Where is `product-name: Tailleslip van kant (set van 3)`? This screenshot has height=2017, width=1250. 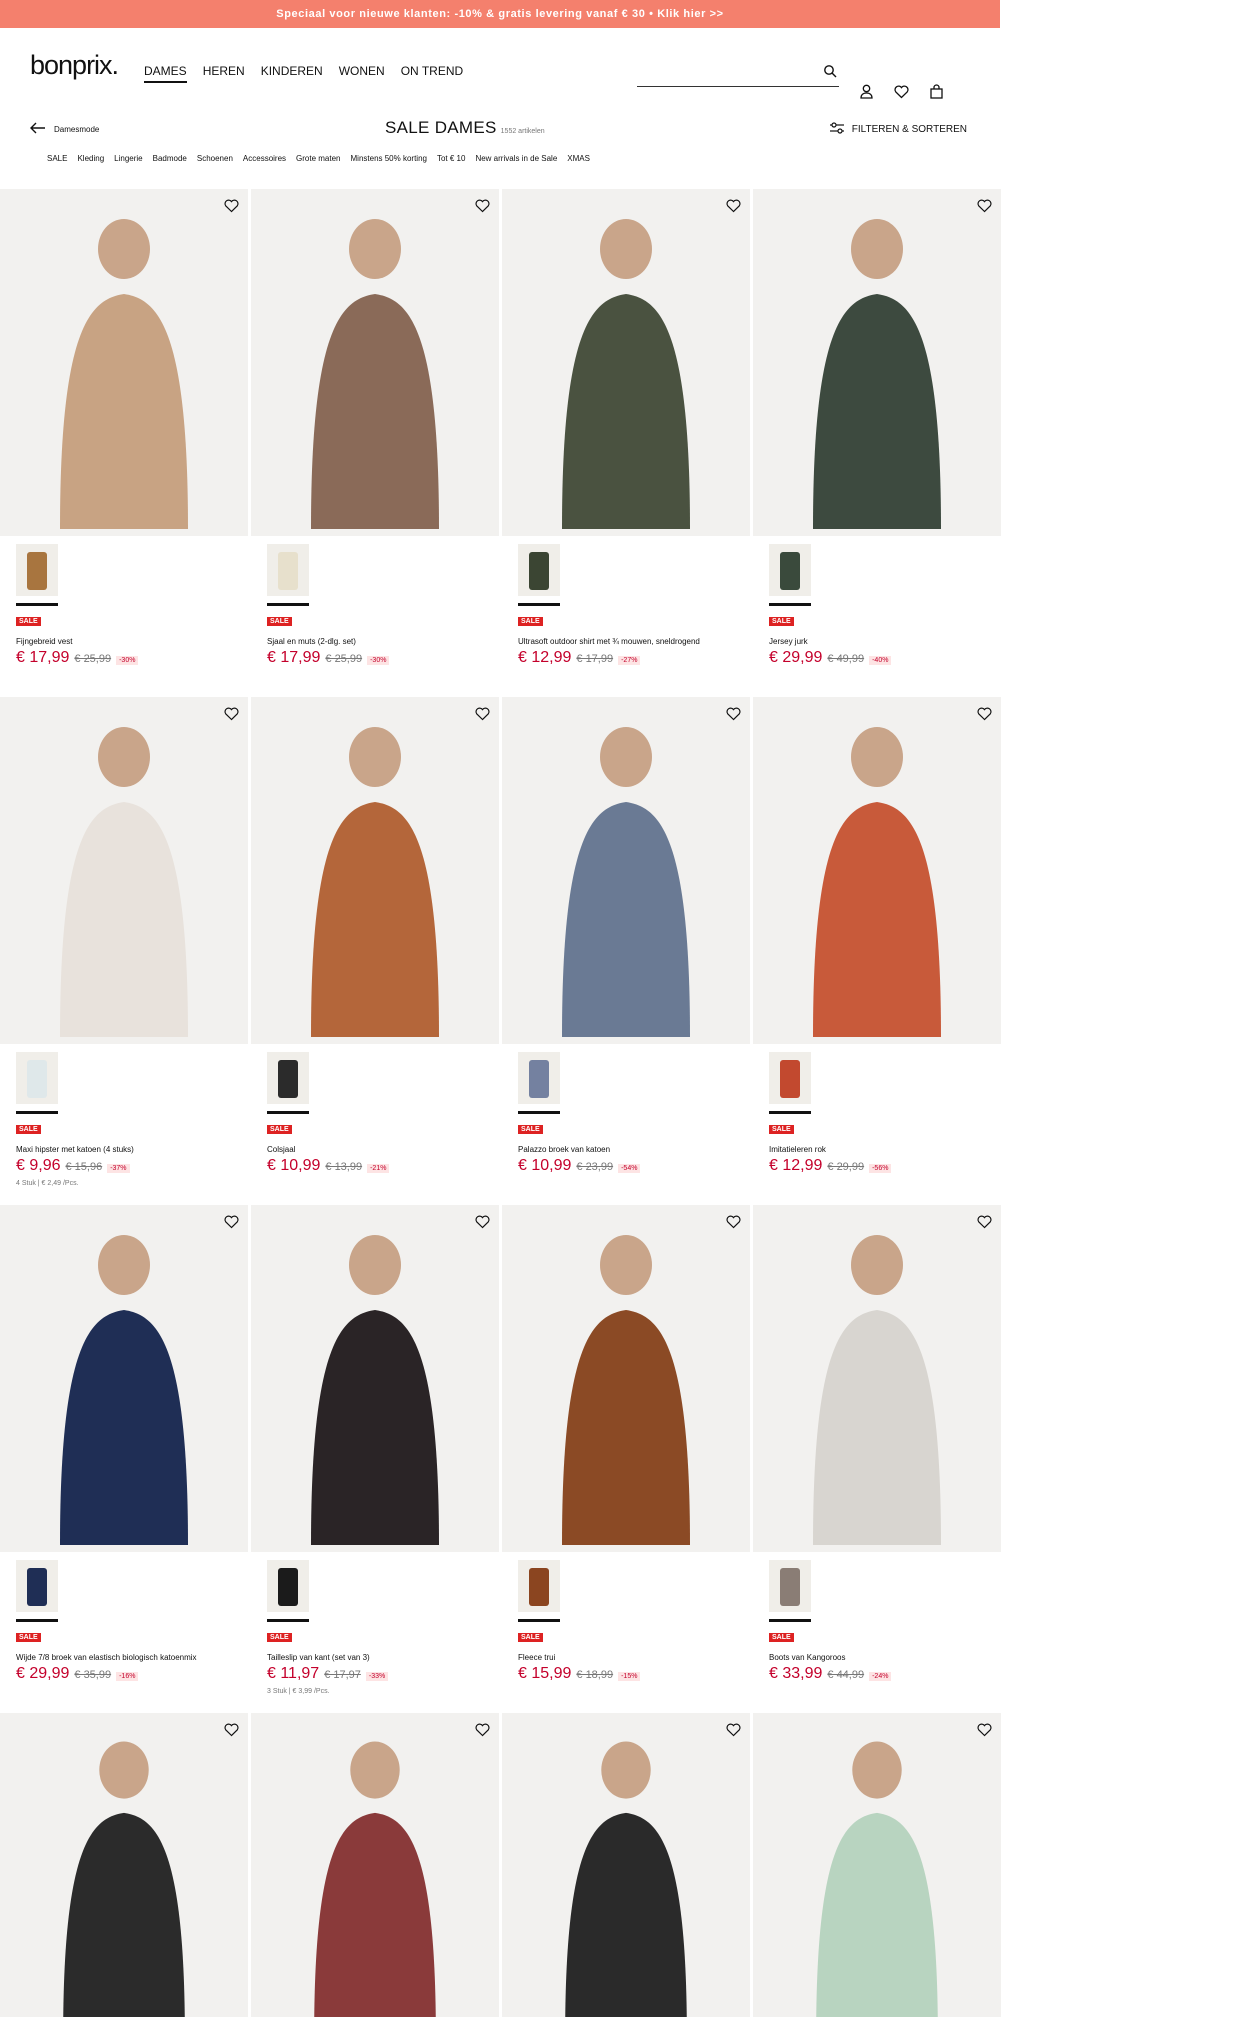 product-name: Tailleslip van kant (set van 3) is located at coordinates (318, 1657).